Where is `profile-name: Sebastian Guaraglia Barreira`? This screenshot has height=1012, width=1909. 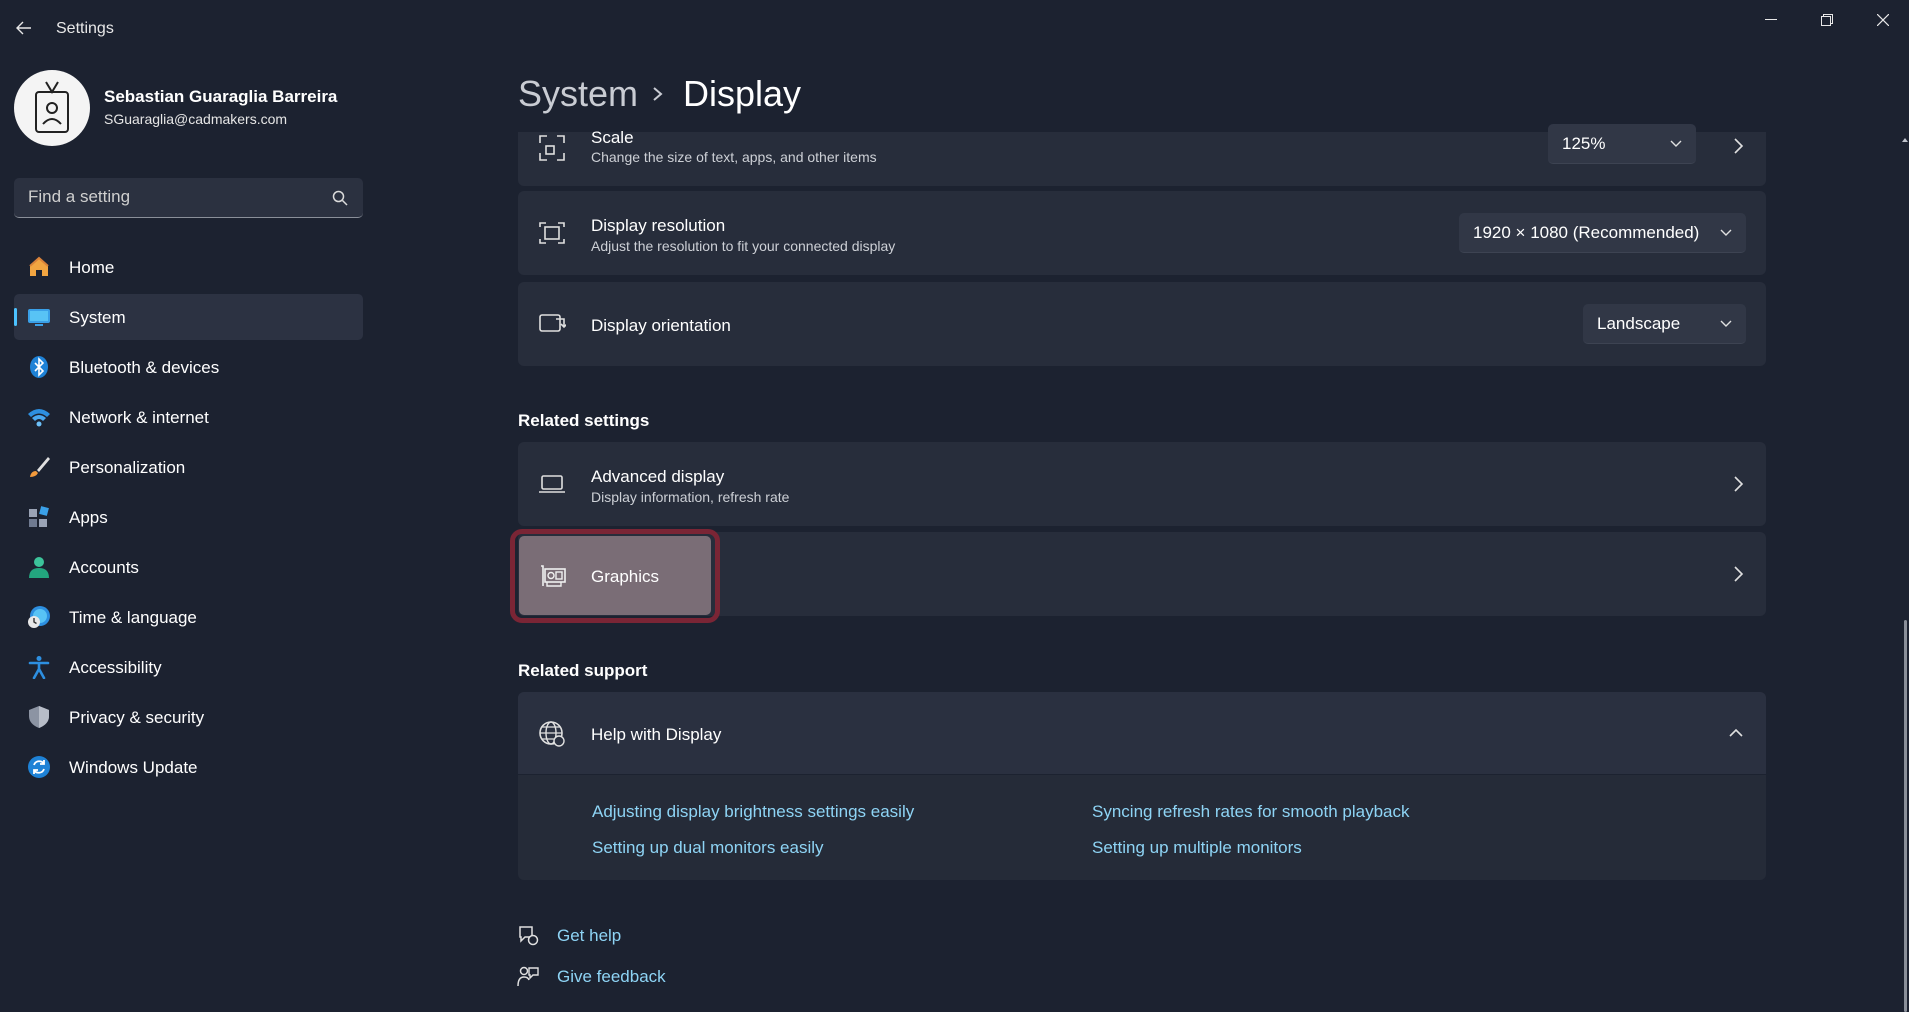 profile-name: Sebastian Guaraglia Barreira is located at coordinates (221, 96).